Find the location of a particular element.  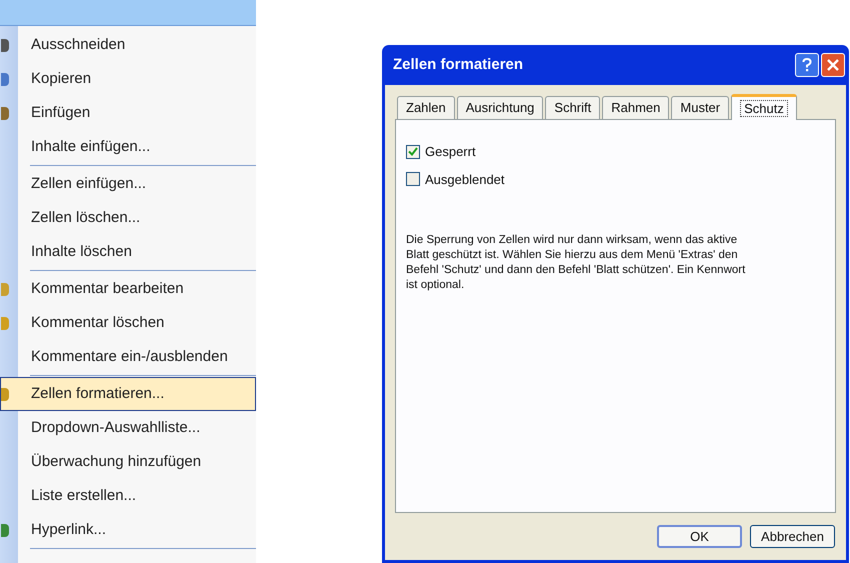

menu-item: Einfügen is located at coordinates (128, 113).